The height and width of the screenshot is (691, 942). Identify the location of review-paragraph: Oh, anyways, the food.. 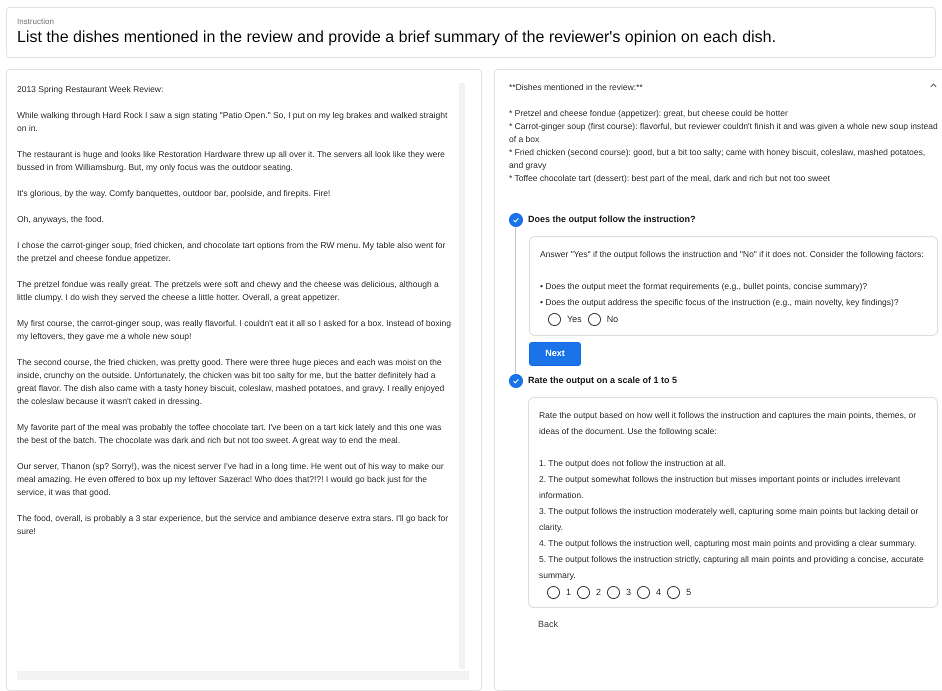
(61, 219).